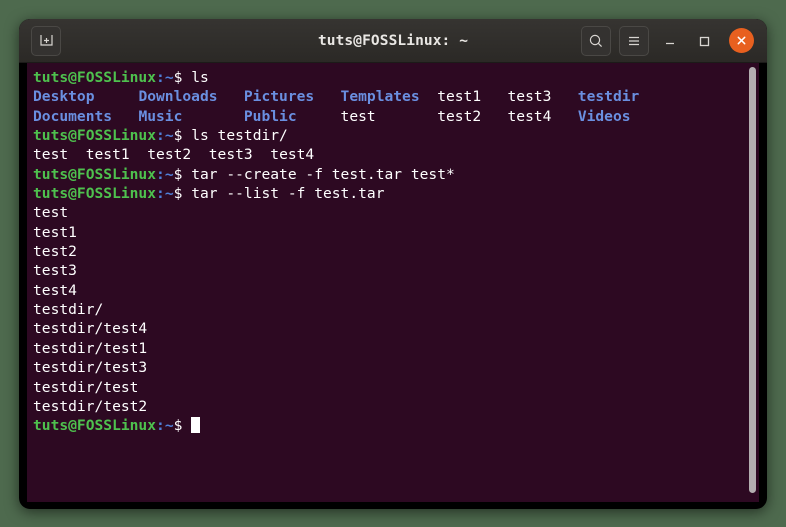  What do you see at coordinates (396, 367) in the screenshot?
I see `terminal-output-line: testdir/test3` at bounding box center [396, 367].